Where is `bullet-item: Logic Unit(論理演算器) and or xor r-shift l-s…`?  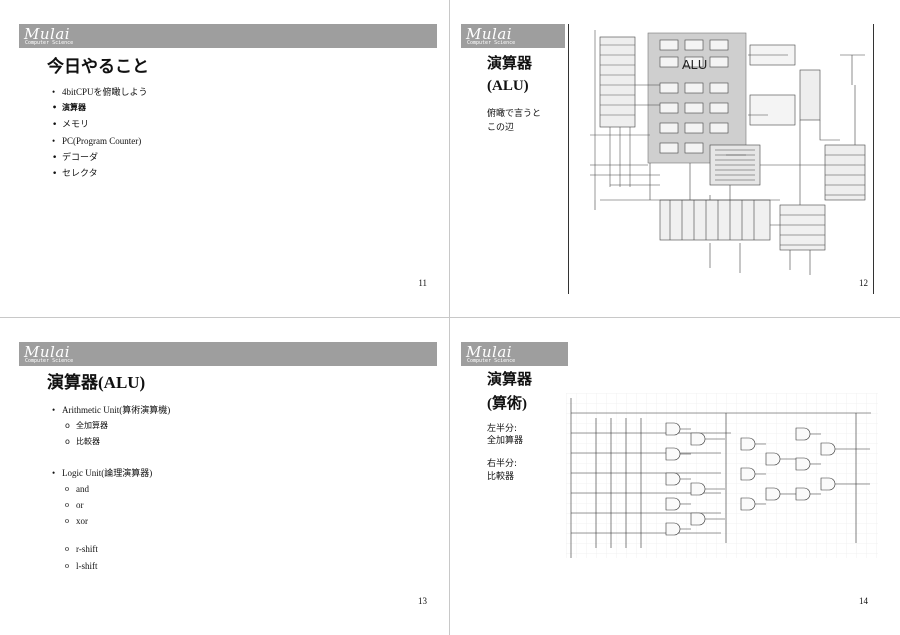 bullet-item: Logic Unit(論理演算器) and or xor r-shift l-s… is located at coordinates (111, 520).